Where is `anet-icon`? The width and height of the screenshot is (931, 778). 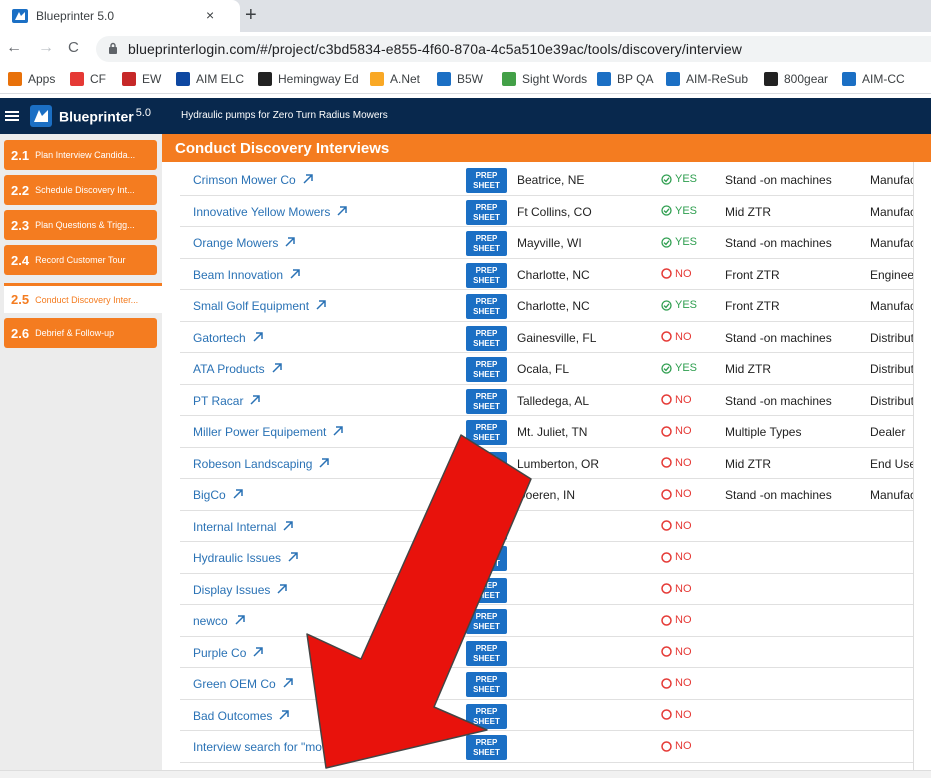
anet-icon is located at coordinates (377, 79).